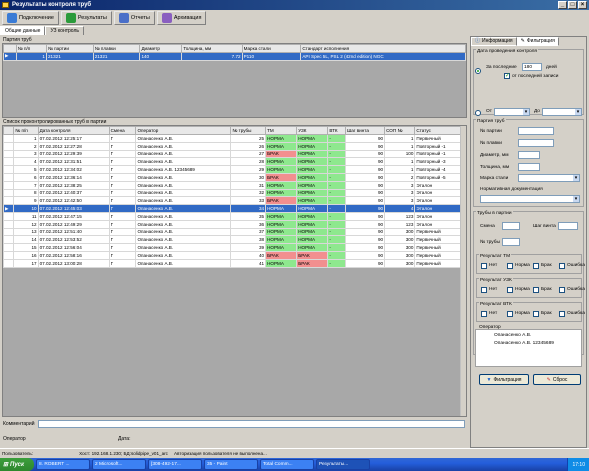  What do you see at coordinates (536, 131) in the screenshot?
I see `batch-no-input` at bounding box center [536, 131].